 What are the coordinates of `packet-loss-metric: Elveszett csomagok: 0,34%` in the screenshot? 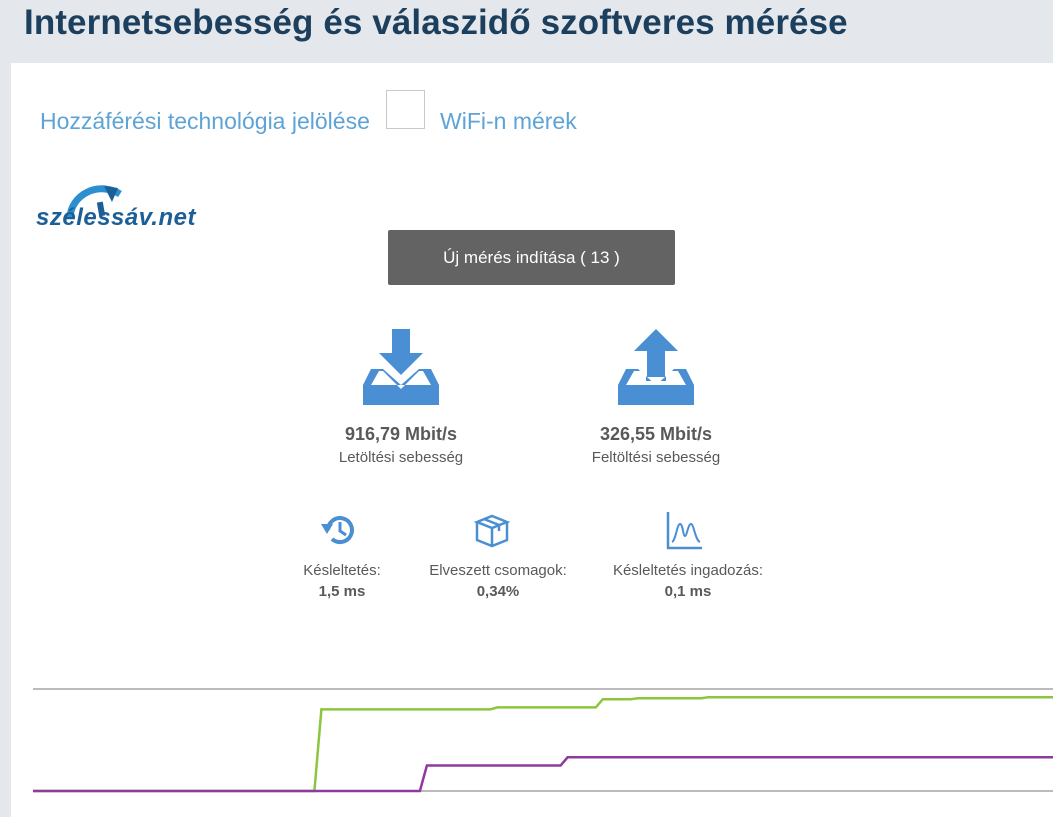 It's located at (498, 555).